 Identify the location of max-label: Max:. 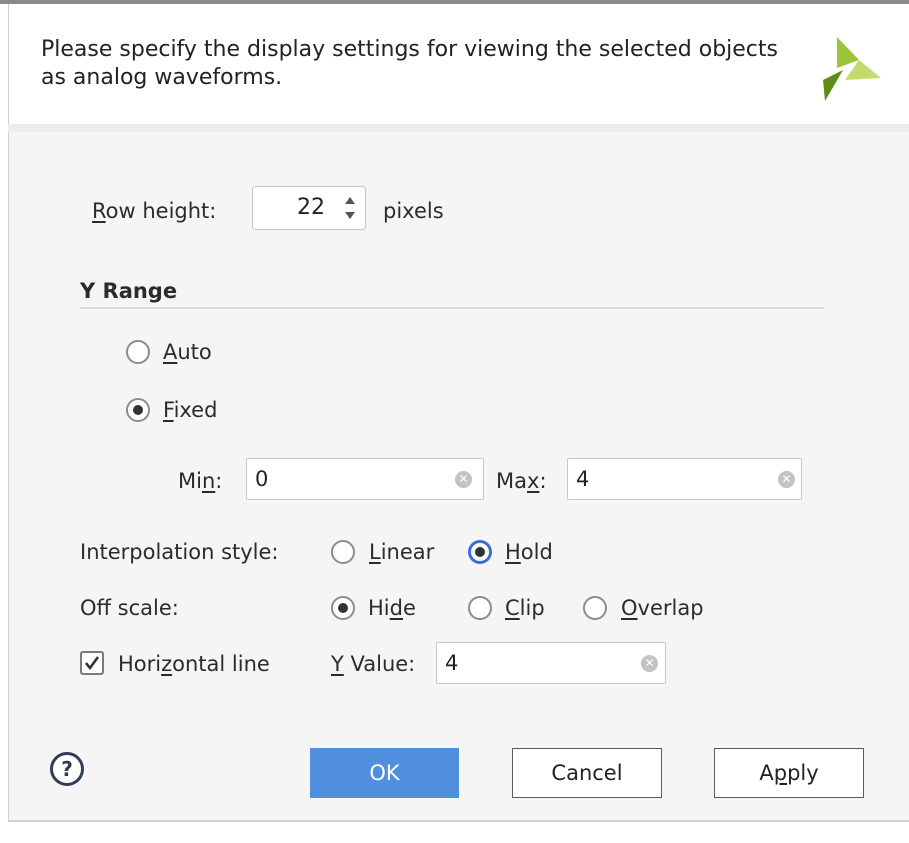
(521, 481).